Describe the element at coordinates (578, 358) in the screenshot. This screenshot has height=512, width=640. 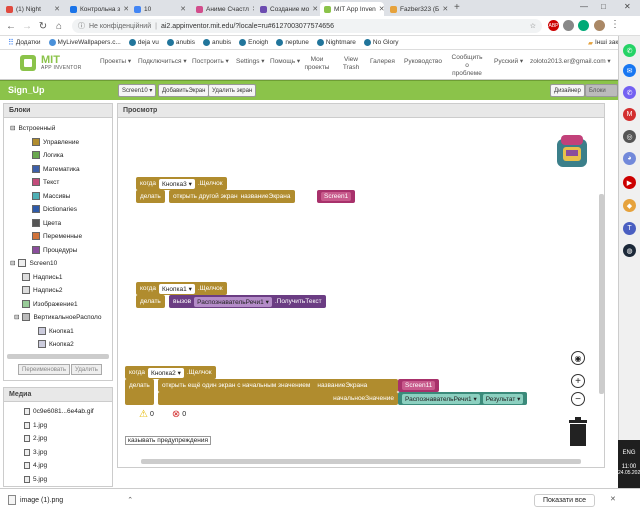
I see `recenter-icon: ◉` at that location.